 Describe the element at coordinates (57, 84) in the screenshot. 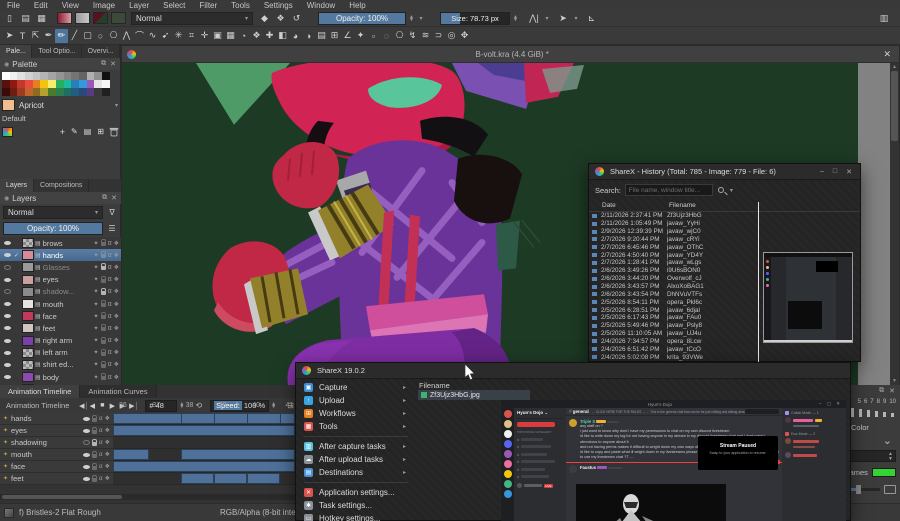

I see `palette-swatch-grid` at that location.